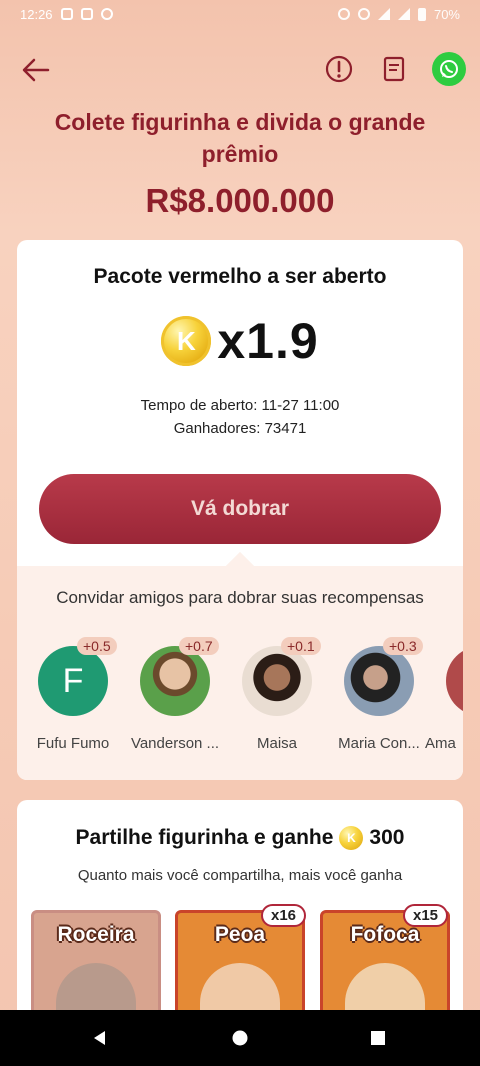 Image resolution: width=480 pixels, height=1066 pixels. What do you see at coordinates (199, 646) in the screenshot?
I see `bonus-badge: +0.7` at bounding box center [199, 646].